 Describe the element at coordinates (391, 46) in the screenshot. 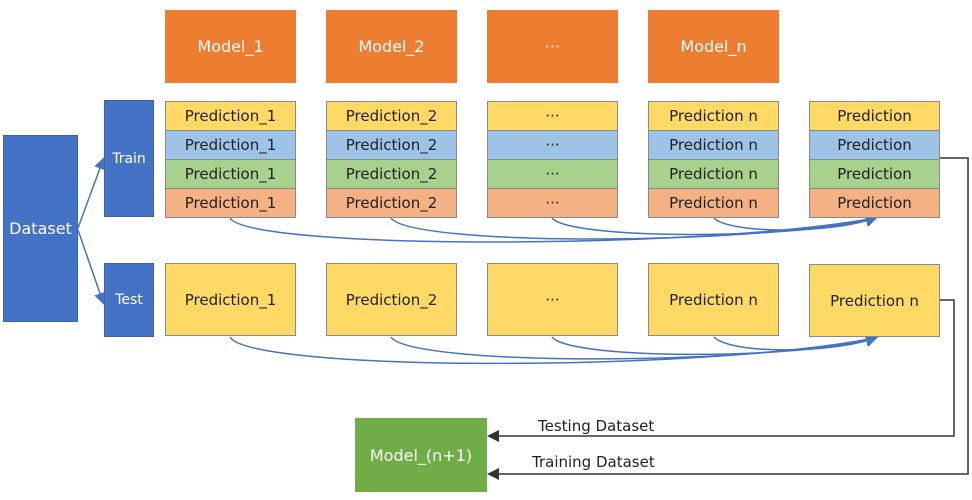

I see `model-2-box: Model_2` at that location.